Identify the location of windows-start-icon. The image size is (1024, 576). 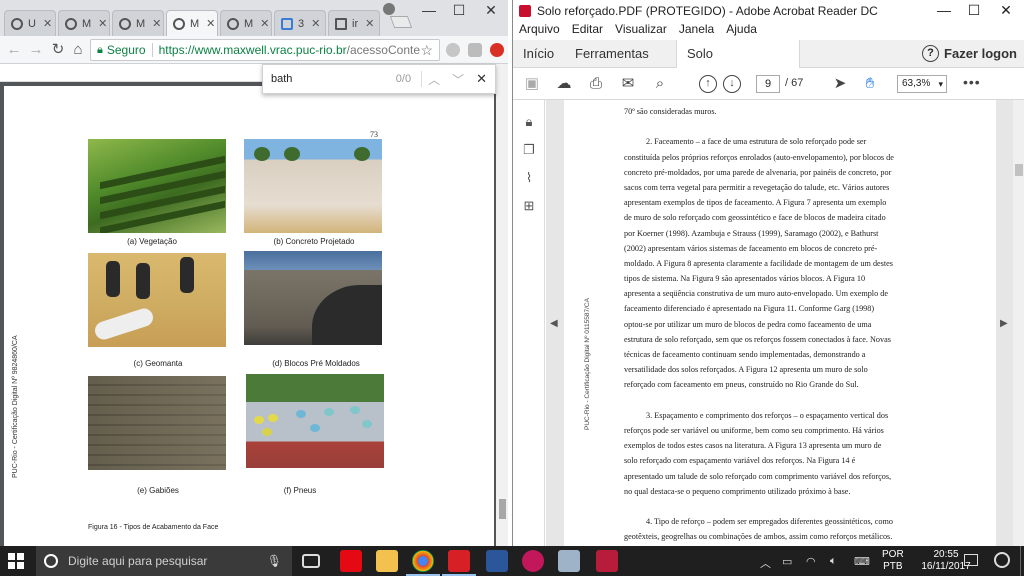
(16, 561).